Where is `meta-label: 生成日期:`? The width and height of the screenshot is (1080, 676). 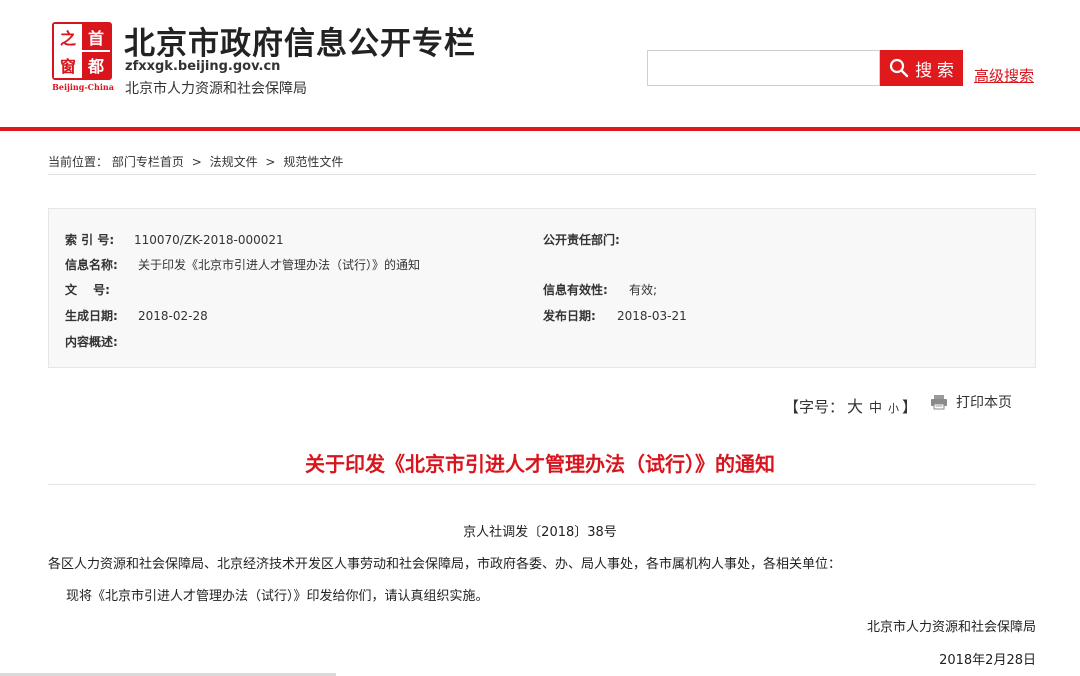
meta-label: 生成日期: is located at coordinates (91, 316).